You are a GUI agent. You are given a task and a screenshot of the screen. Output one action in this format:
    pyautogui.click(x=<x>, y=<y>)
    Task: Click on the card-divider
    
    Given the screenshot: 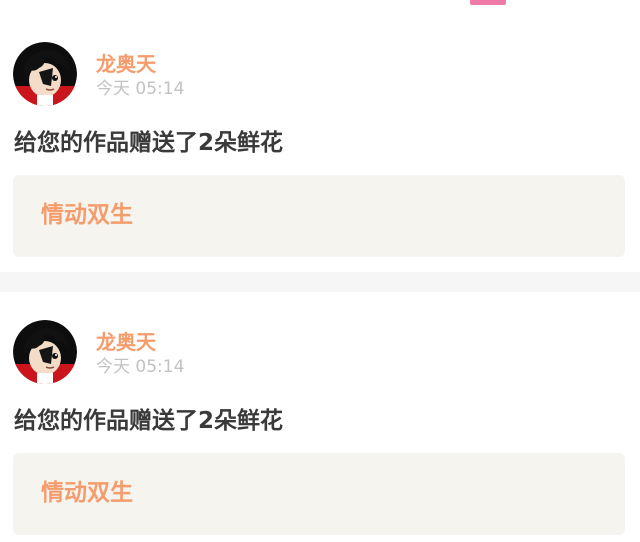 What is the action you would take?
    pyautogui.click(x=320, y=282)
    